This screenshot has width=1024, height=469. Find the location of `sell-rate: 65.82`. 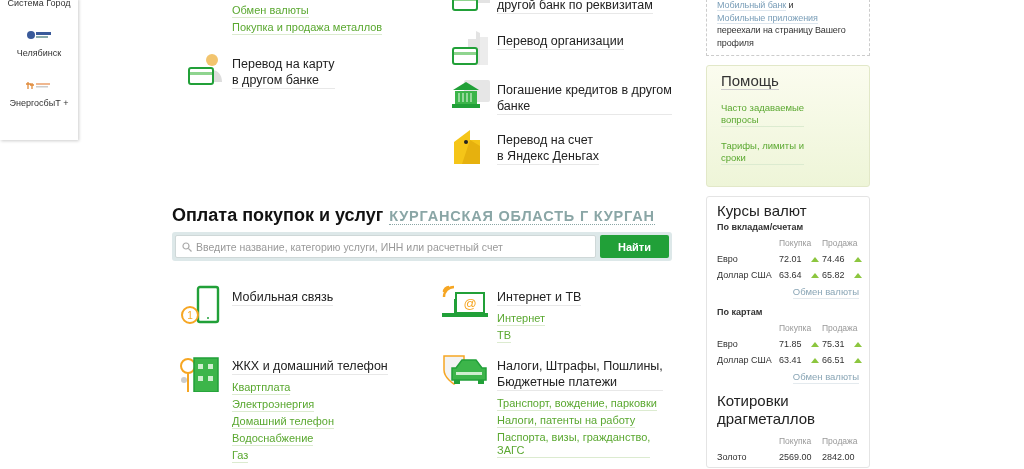

sell-rate: 65.82 is located at coordinates (834, 275).